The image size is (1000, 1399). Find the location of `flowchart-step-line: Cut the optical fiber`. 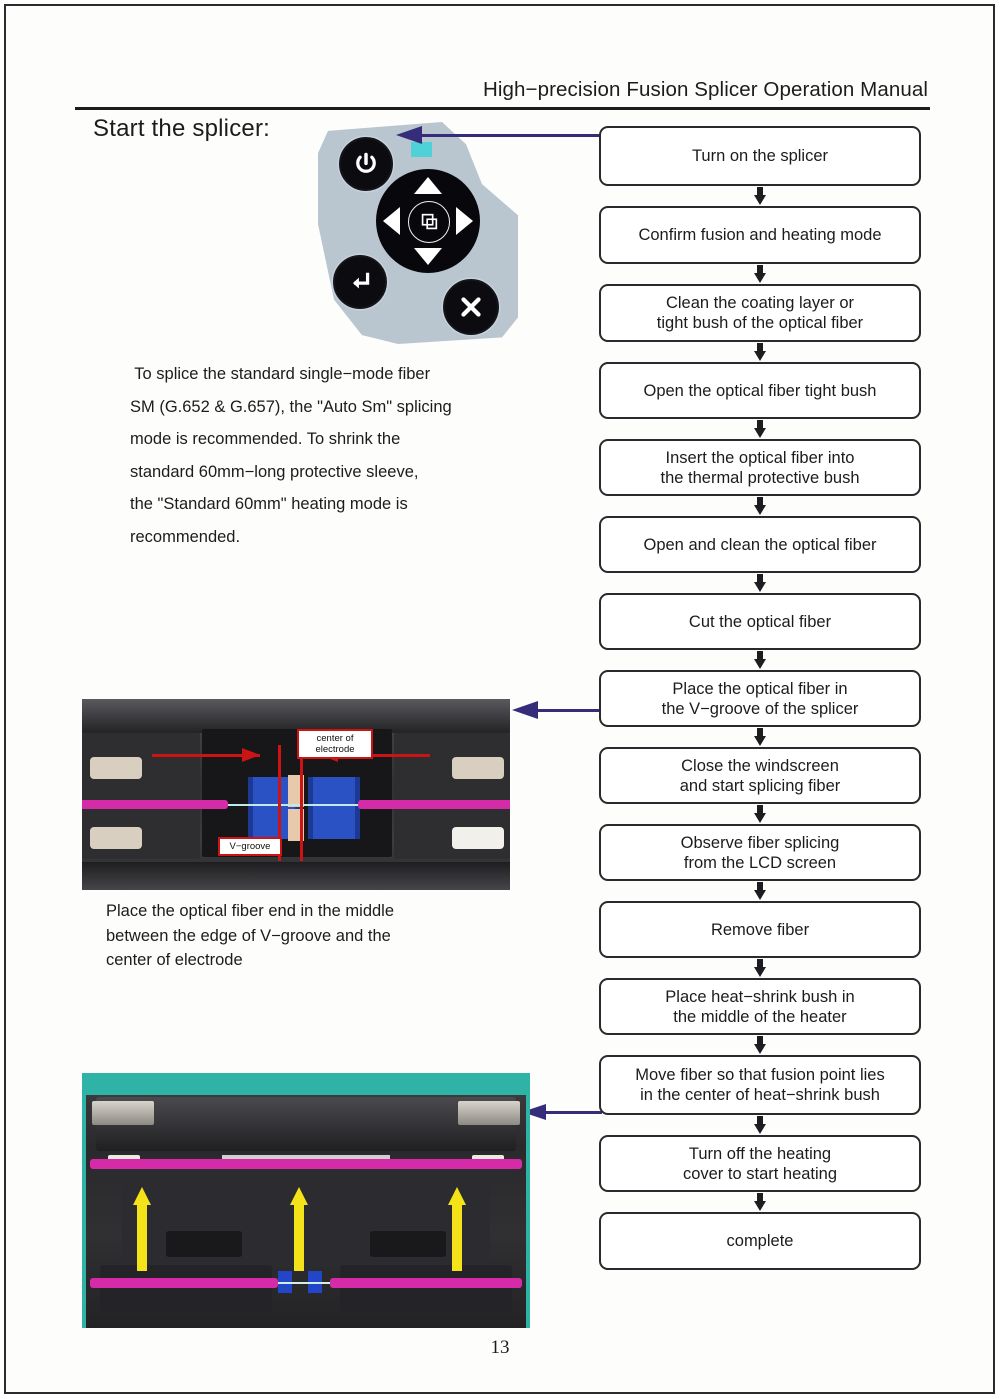

flowchart-step-line: Cut the optical fiber is located at coordinates (760, 621).